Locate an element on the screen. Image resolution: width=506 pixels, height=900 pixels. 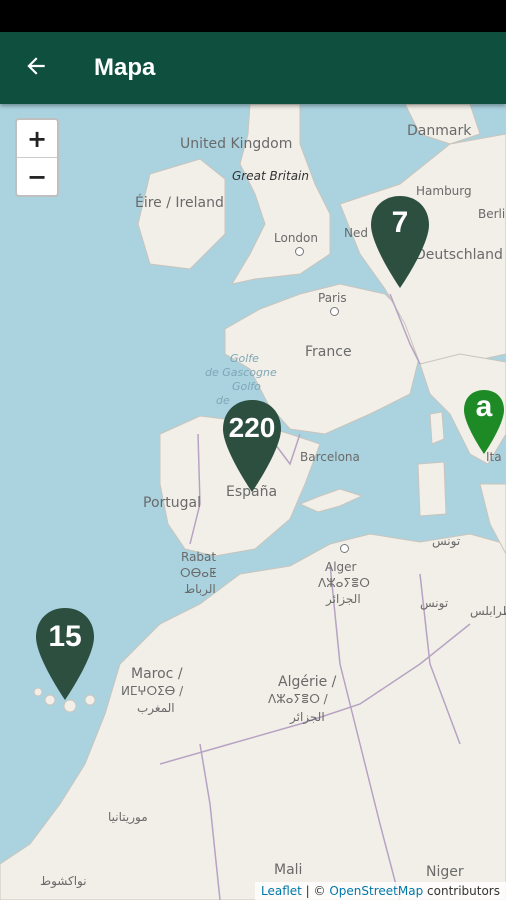
label-golfe-3: Golfo is located at coordinates (246, 386).